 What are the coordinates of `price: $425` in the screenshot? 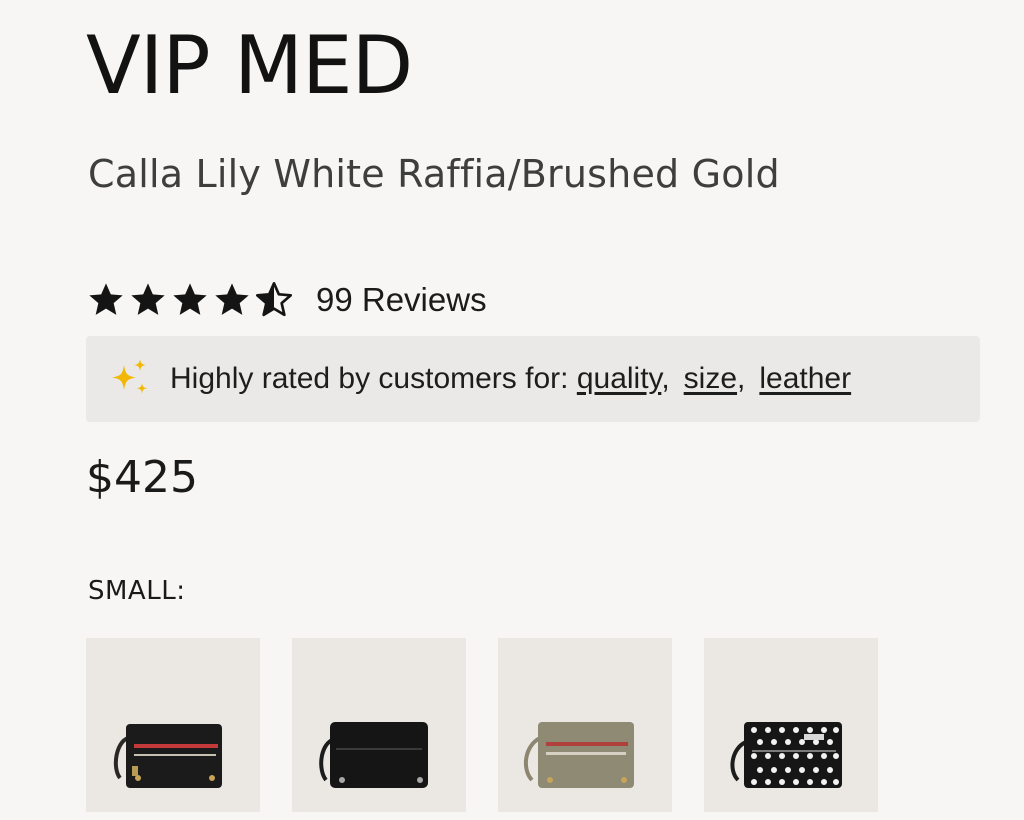 It's located at (142, 477).